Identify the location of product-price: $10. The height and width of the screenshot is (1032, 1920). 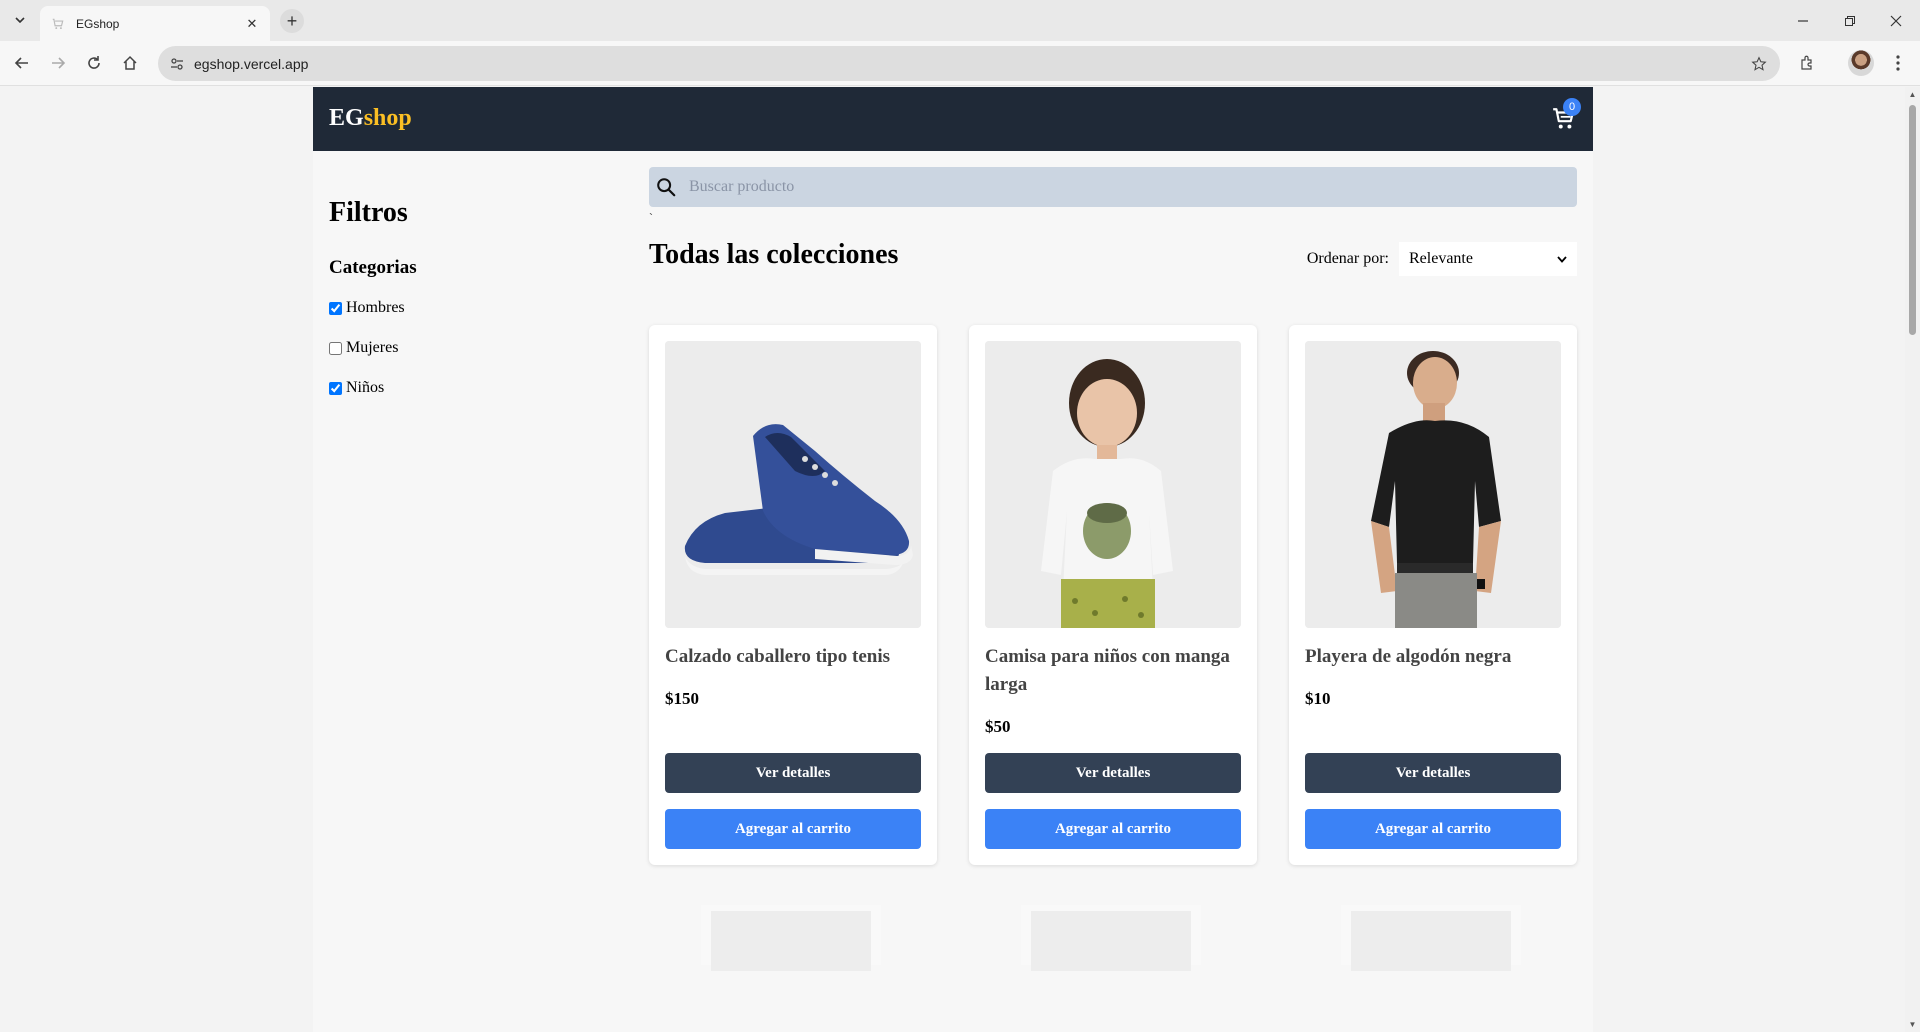
(1318, 698).